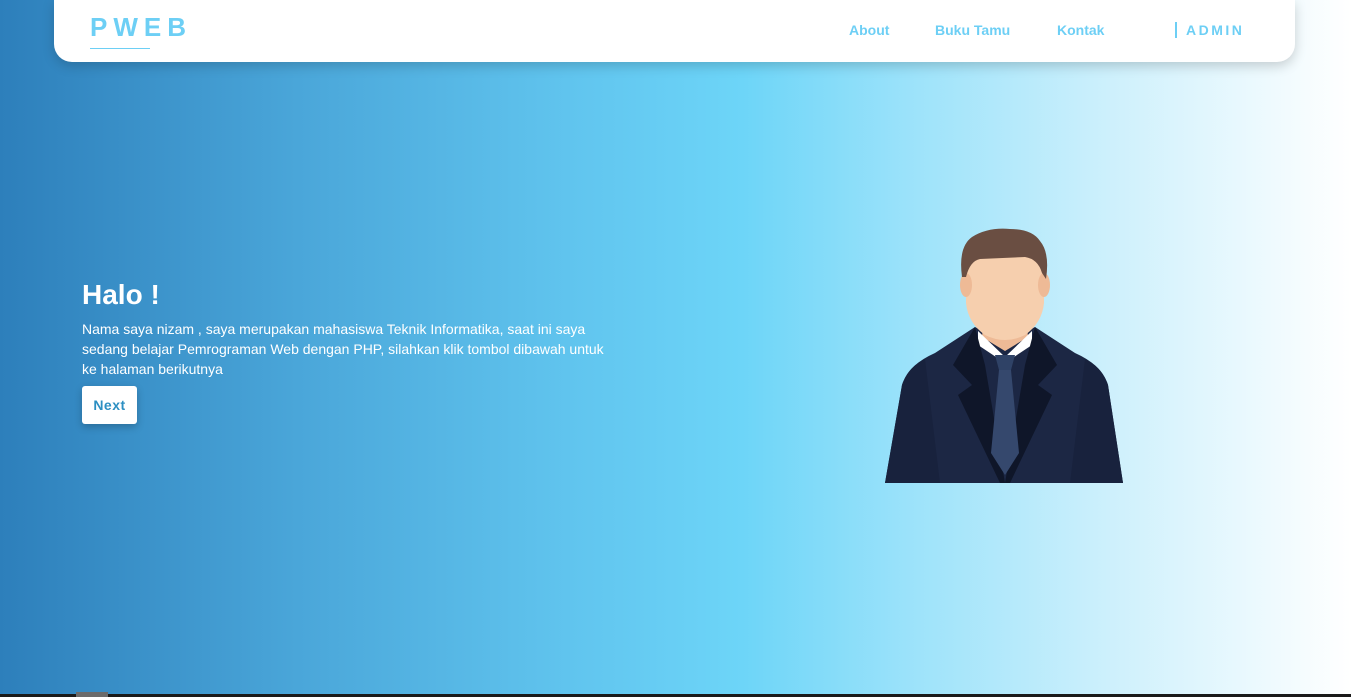 This screenshot has height=697, width=1351. What do you see at coordinates (120, 48) in the screenshot?
I see `brand-underline` at bounding box center [120, 48].